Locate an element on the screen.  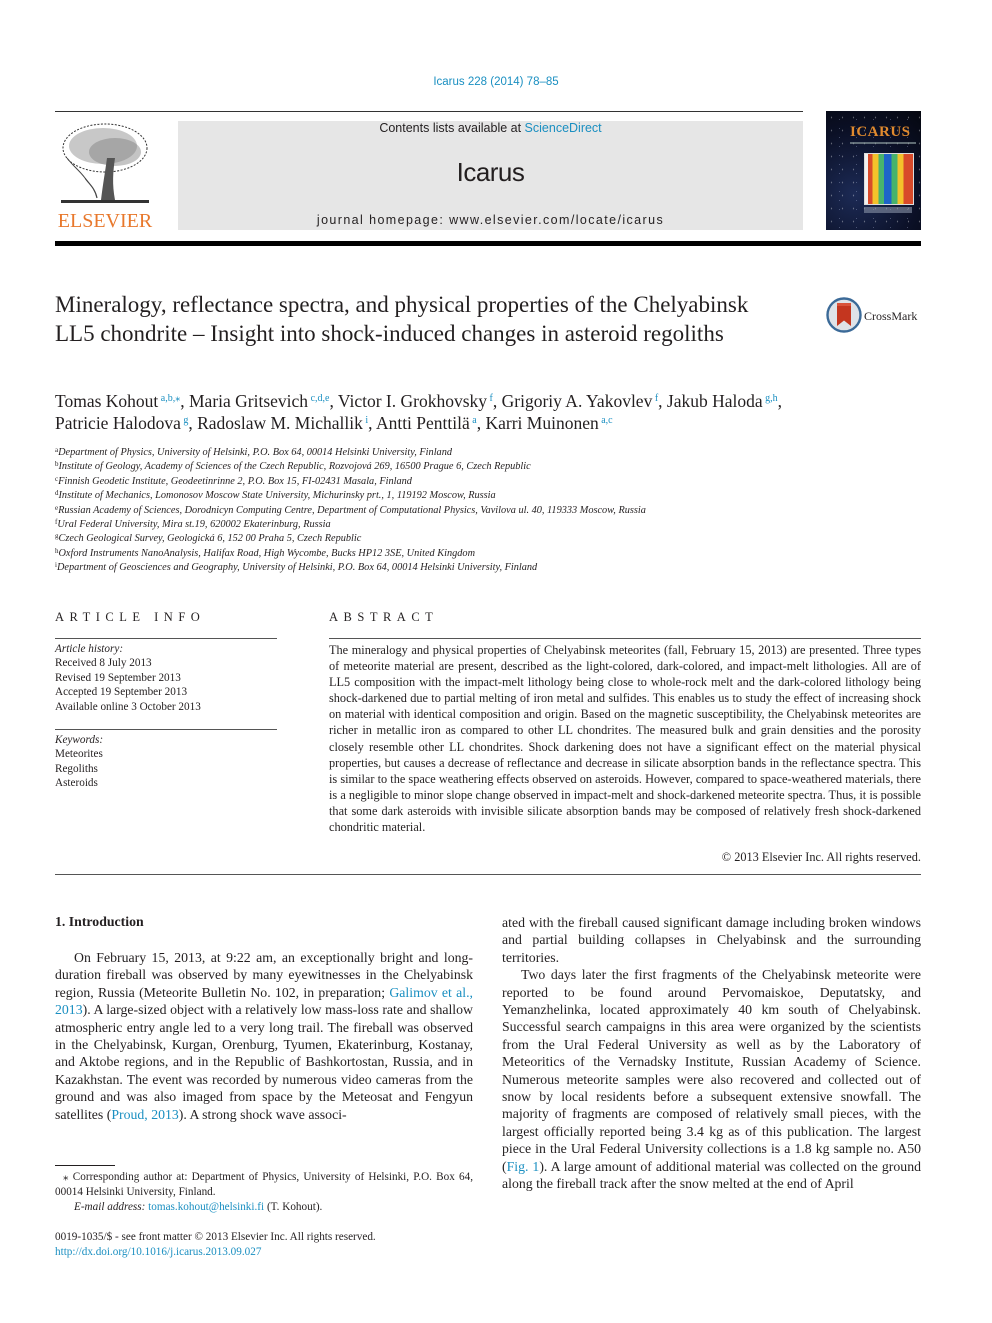
keyword: Regoliths is located at coordinates (76, 768).